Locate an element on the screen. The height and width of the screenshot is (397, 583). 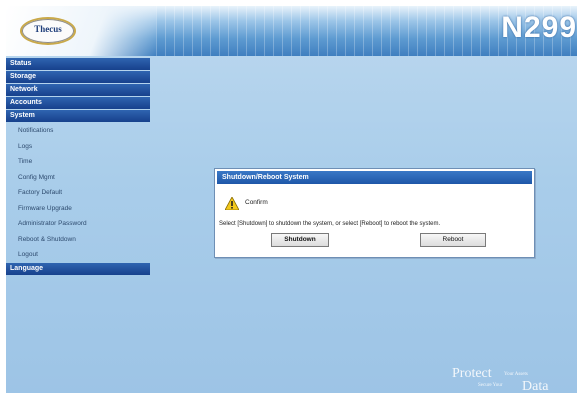
menu-item-reboot-shutdown: Reboot & Shutdown is located at coordinates (78, 240).